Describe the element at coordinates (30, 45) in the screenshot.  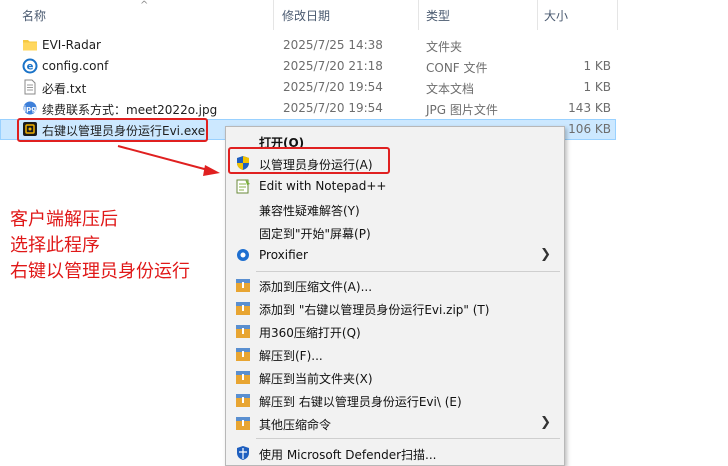
I see `folder-icon` at that location.